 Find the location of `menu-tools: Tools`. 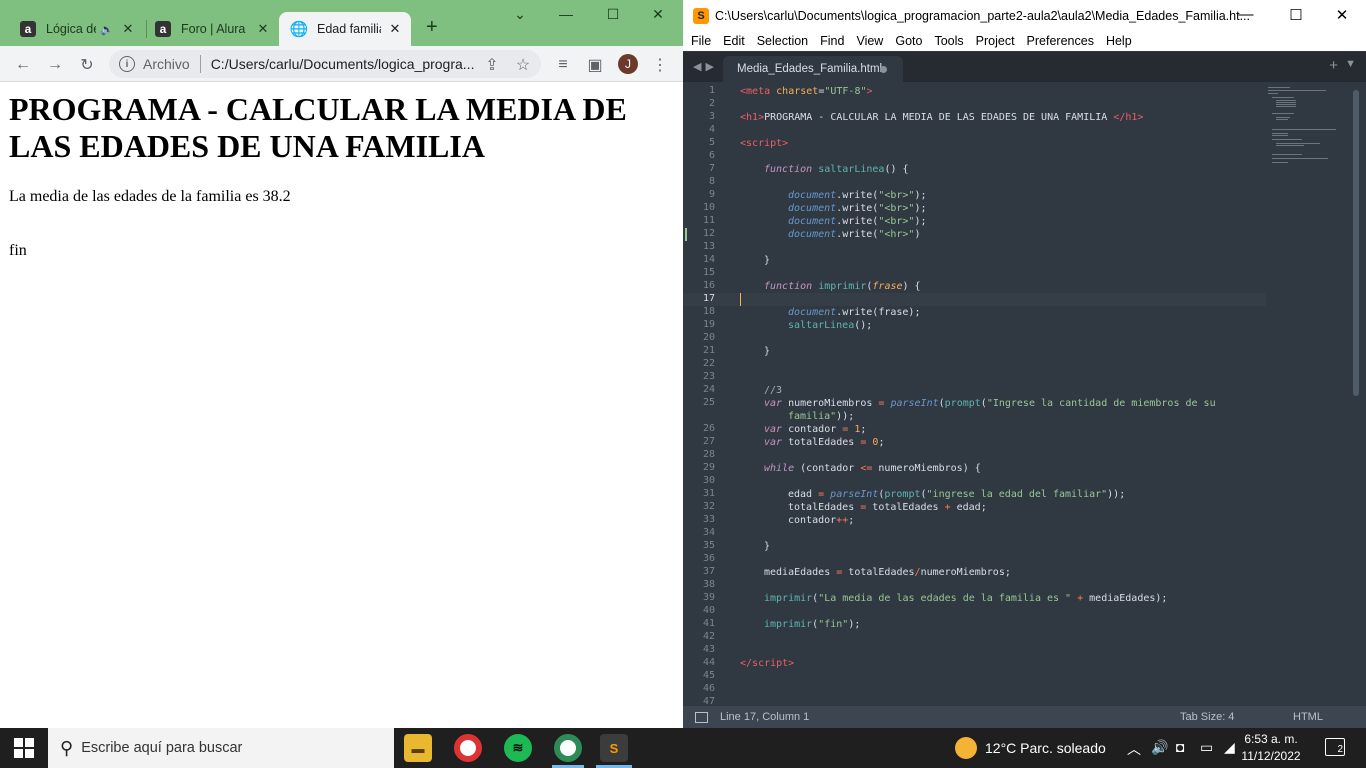

menu-tools: Tools is located at coordinates (948, 41).